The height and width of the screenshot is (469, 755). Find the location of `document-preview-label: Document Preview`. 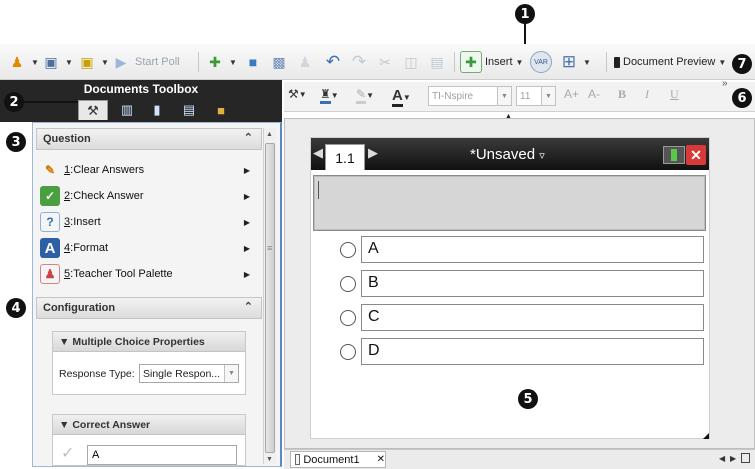

document-preview-label: Document Preview is located at coordinates (669, 62).